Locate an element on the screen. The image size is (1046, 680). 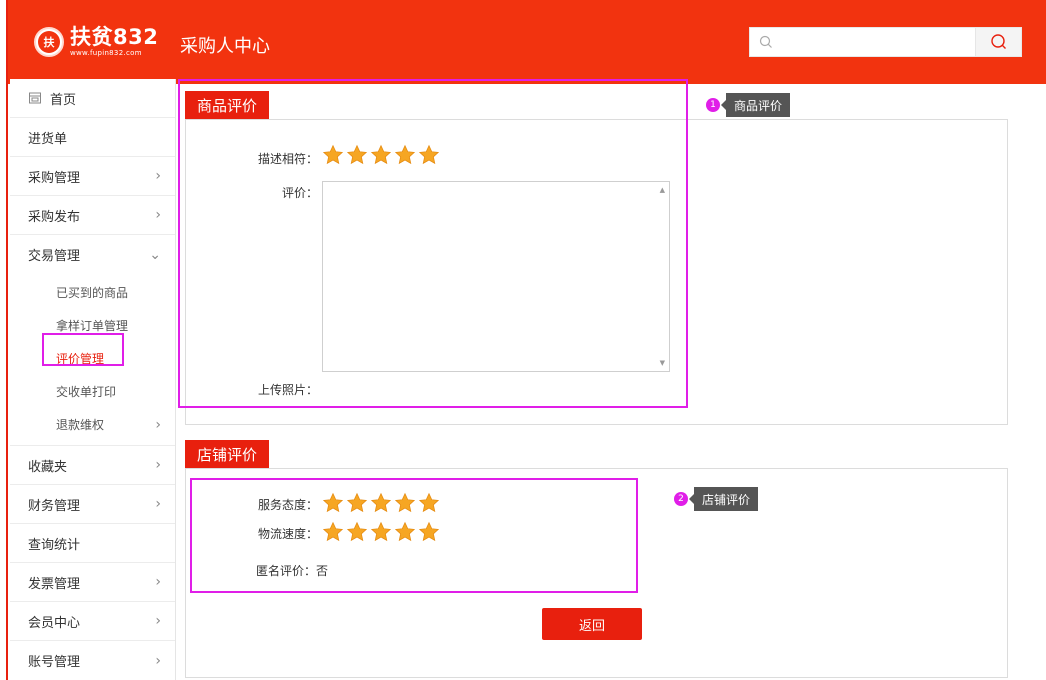
sidebar-item-trade-management: 交易管理 ⌄ is located at coordinates (92, 254).